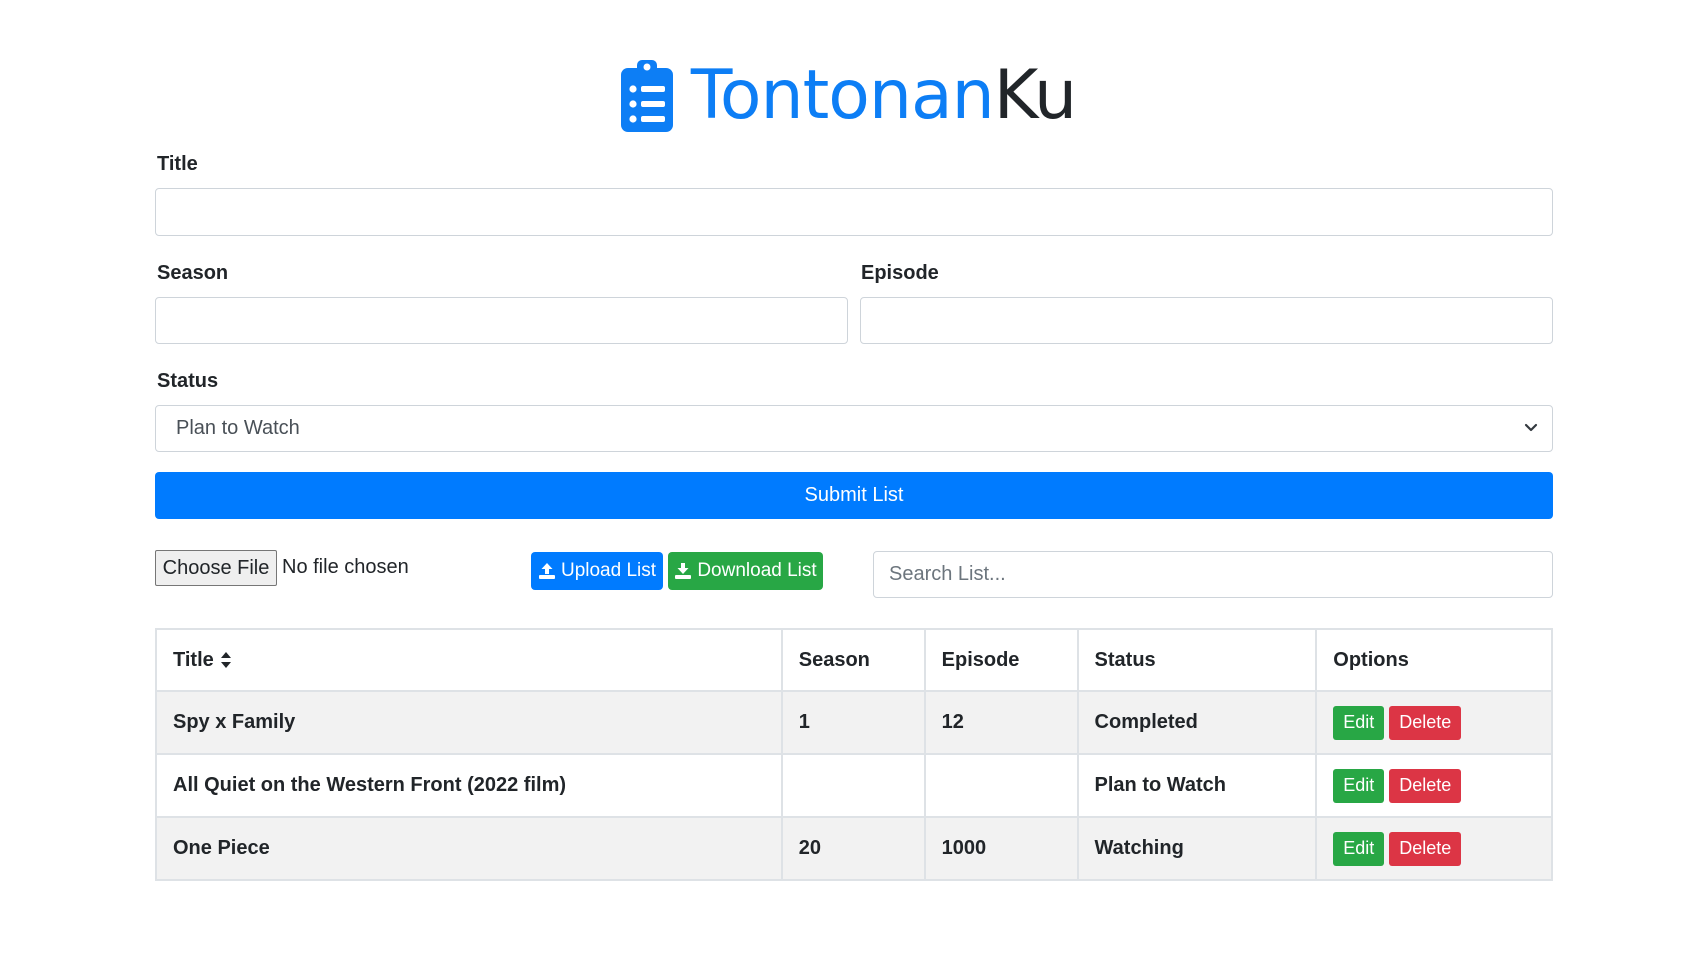 The image size is (1695, 953). What do you see at coordinates (801, 95) in the screenshot?
I see `app-title-part1: Tonton` at bounding box center [801, 95].